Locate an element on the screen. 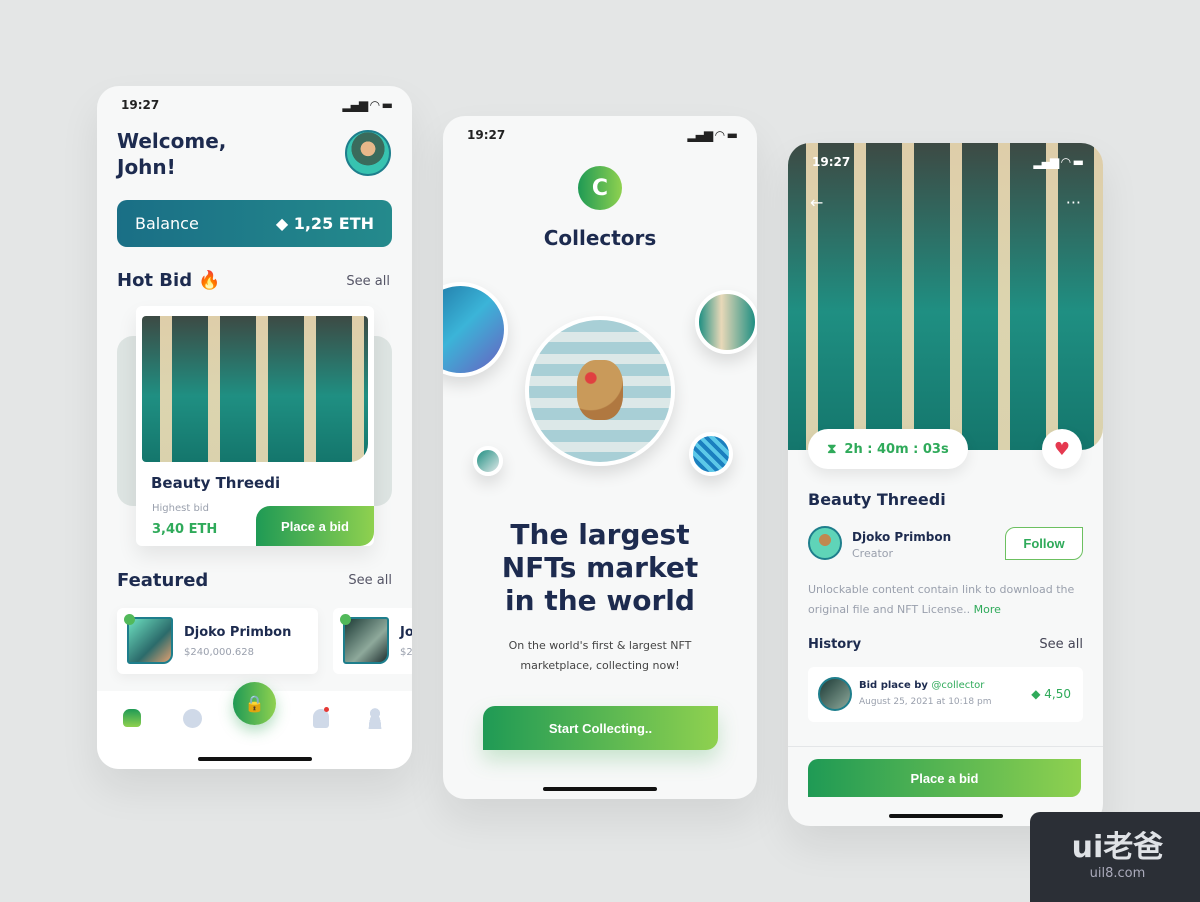 The height and width of the screenshot is (902, 1200). bidder-handle: @collector is located at coordinates (957, 685).